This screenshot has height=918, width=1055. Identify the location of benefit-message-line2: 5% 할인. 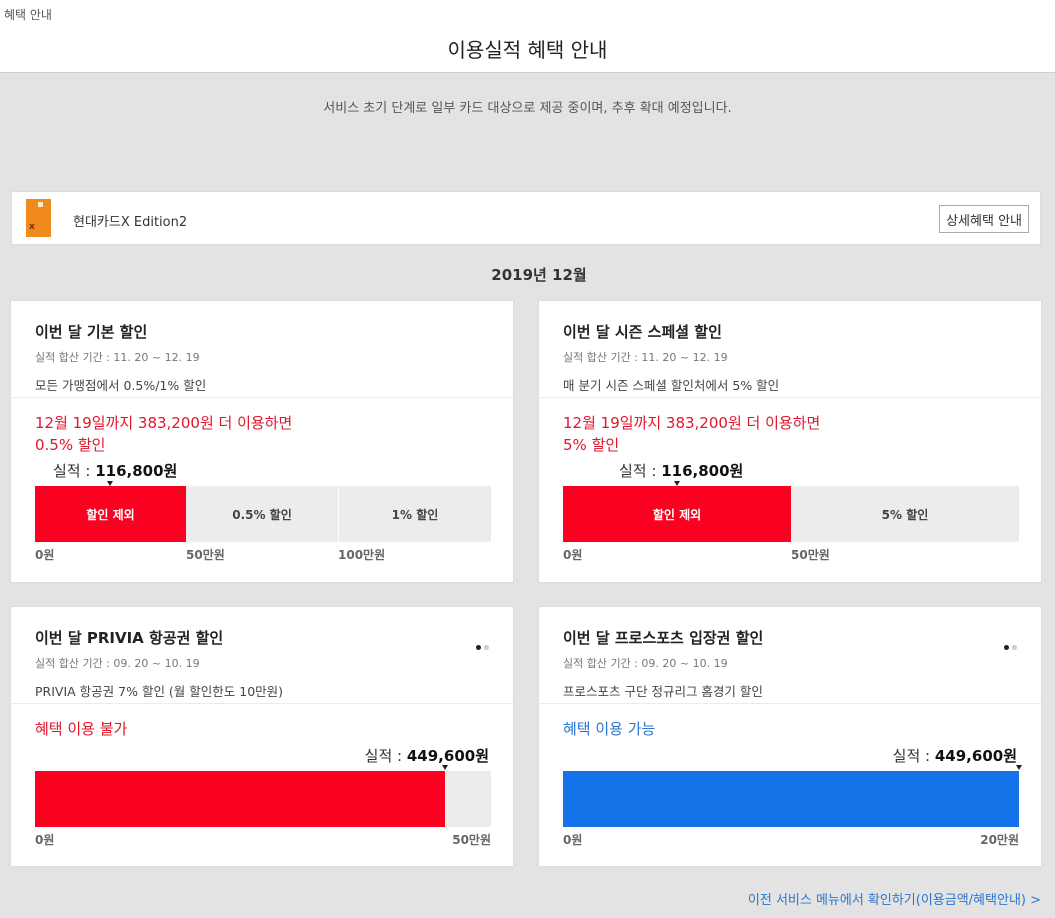
(591, 445).